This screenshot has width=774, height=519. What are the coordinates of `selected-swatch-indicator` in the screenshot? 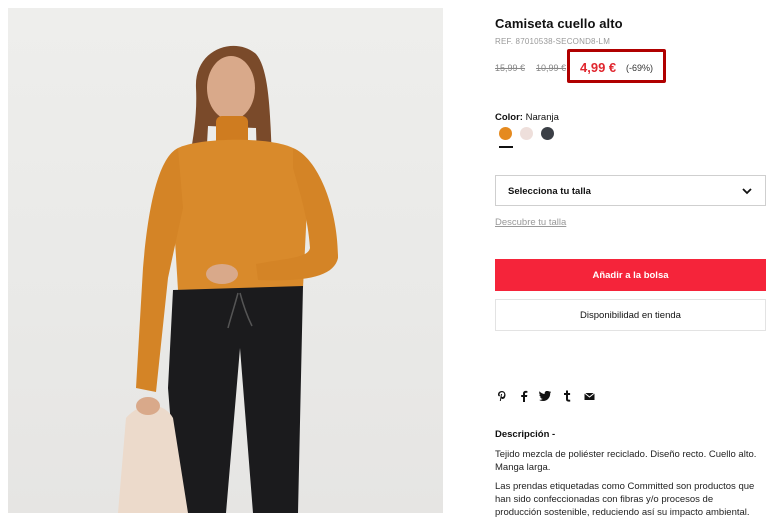 It's located at (506, 147).